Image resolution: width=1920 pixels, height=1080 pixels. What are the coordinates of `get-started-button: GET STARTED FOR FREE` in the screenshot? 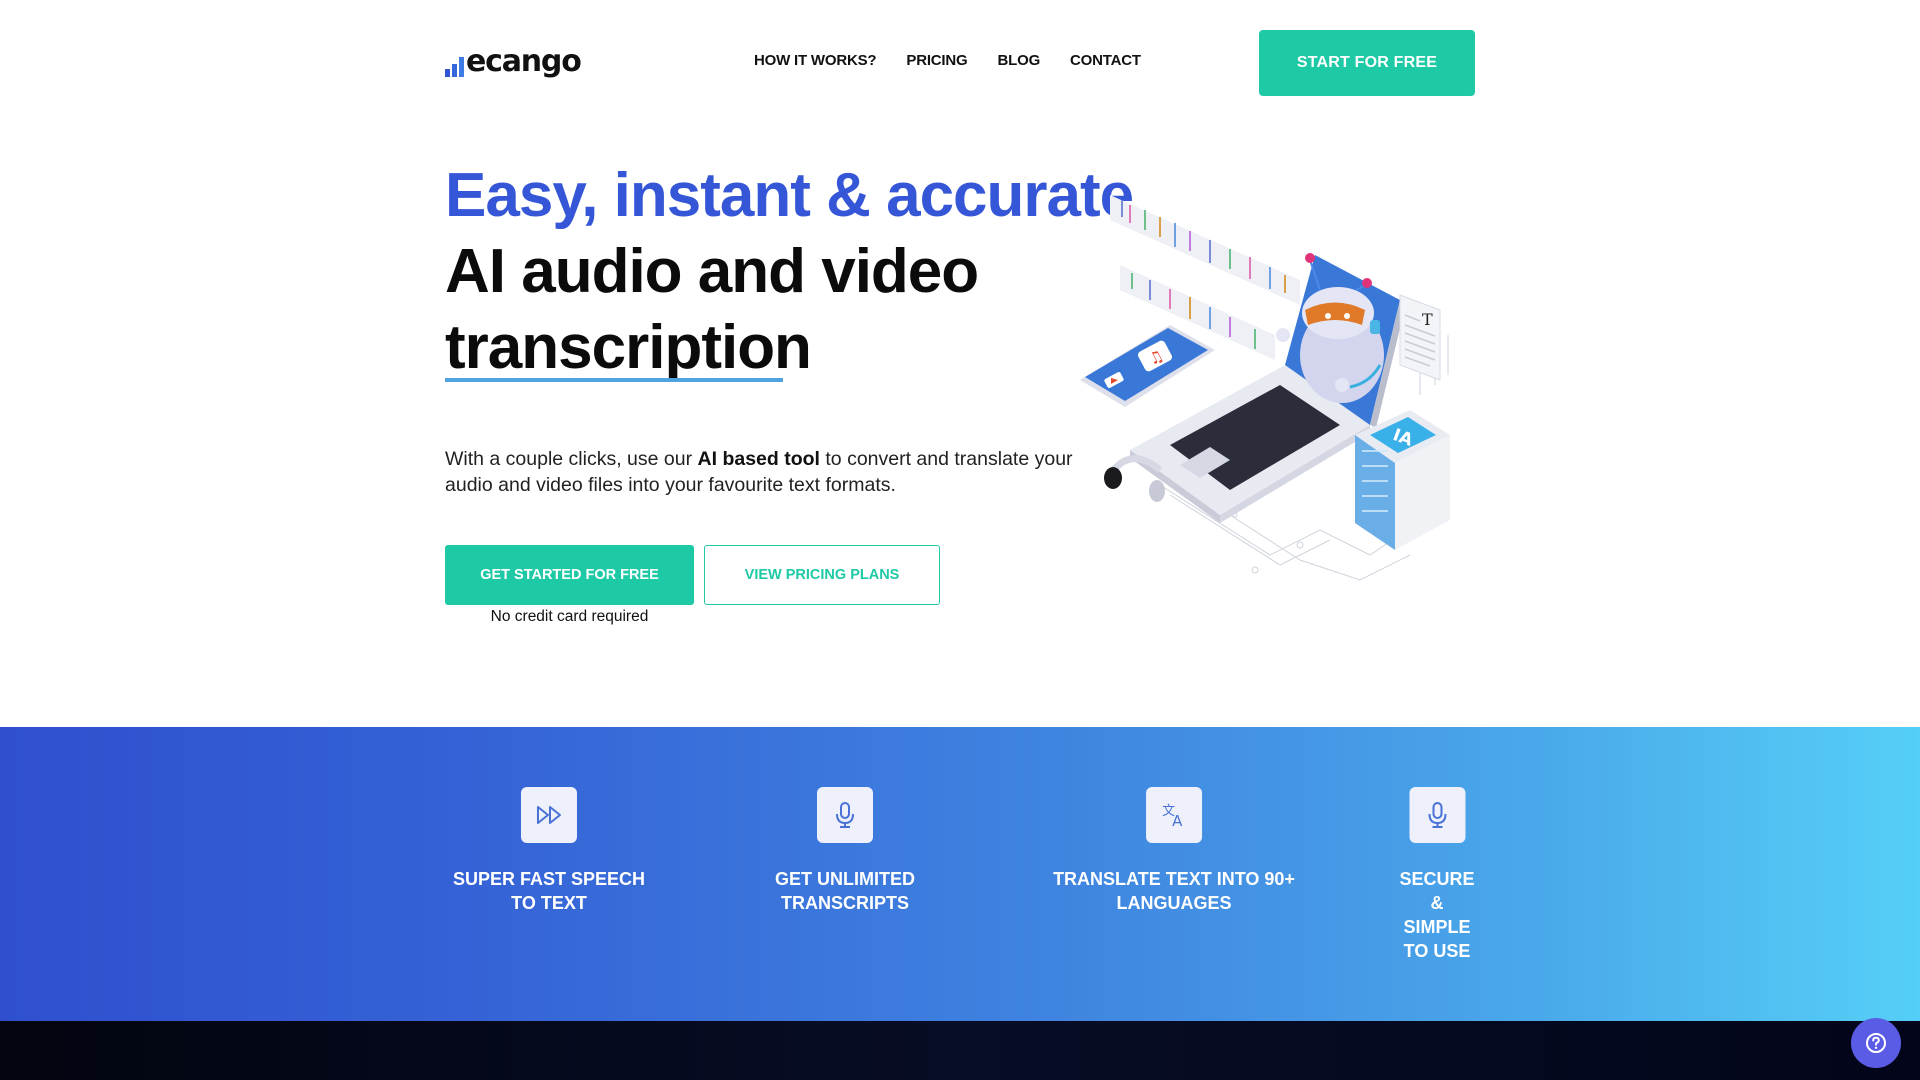 It's located at (569, 575).